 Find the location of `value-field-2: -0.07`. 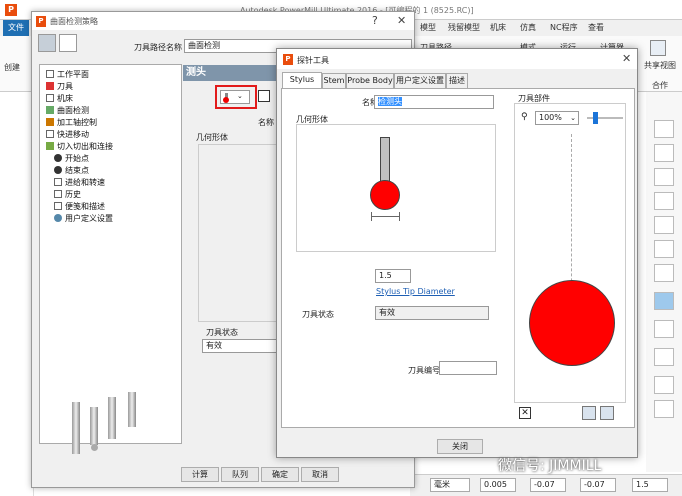

value-field-2: -0.07 is located at coordinates (598, 485).